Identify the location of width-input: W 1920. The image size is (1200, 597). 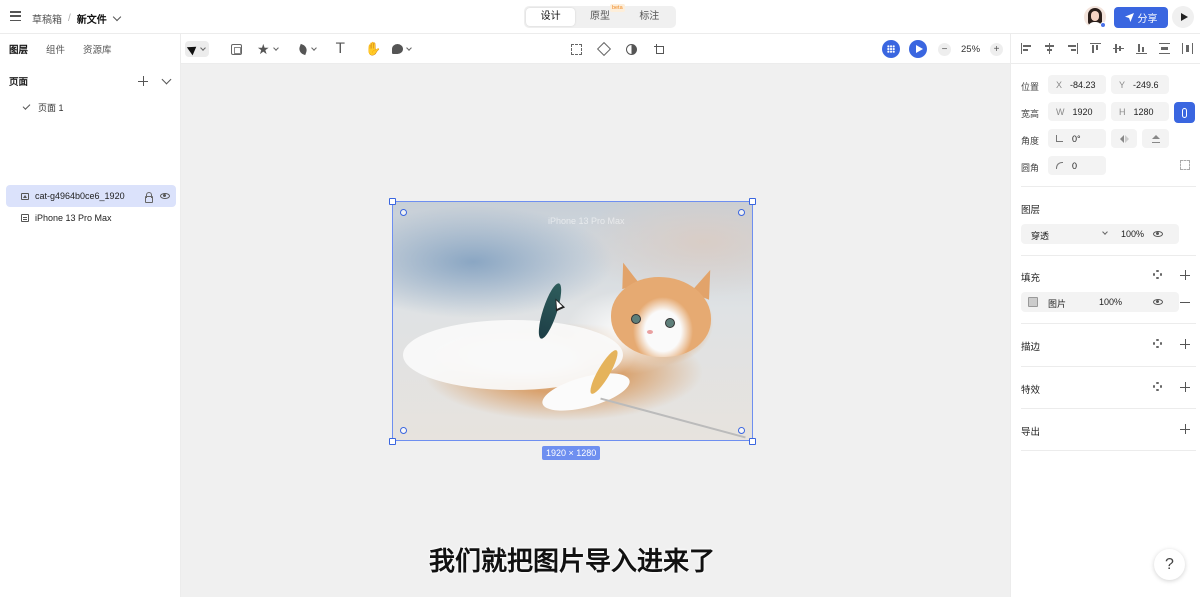
(1077, 111).